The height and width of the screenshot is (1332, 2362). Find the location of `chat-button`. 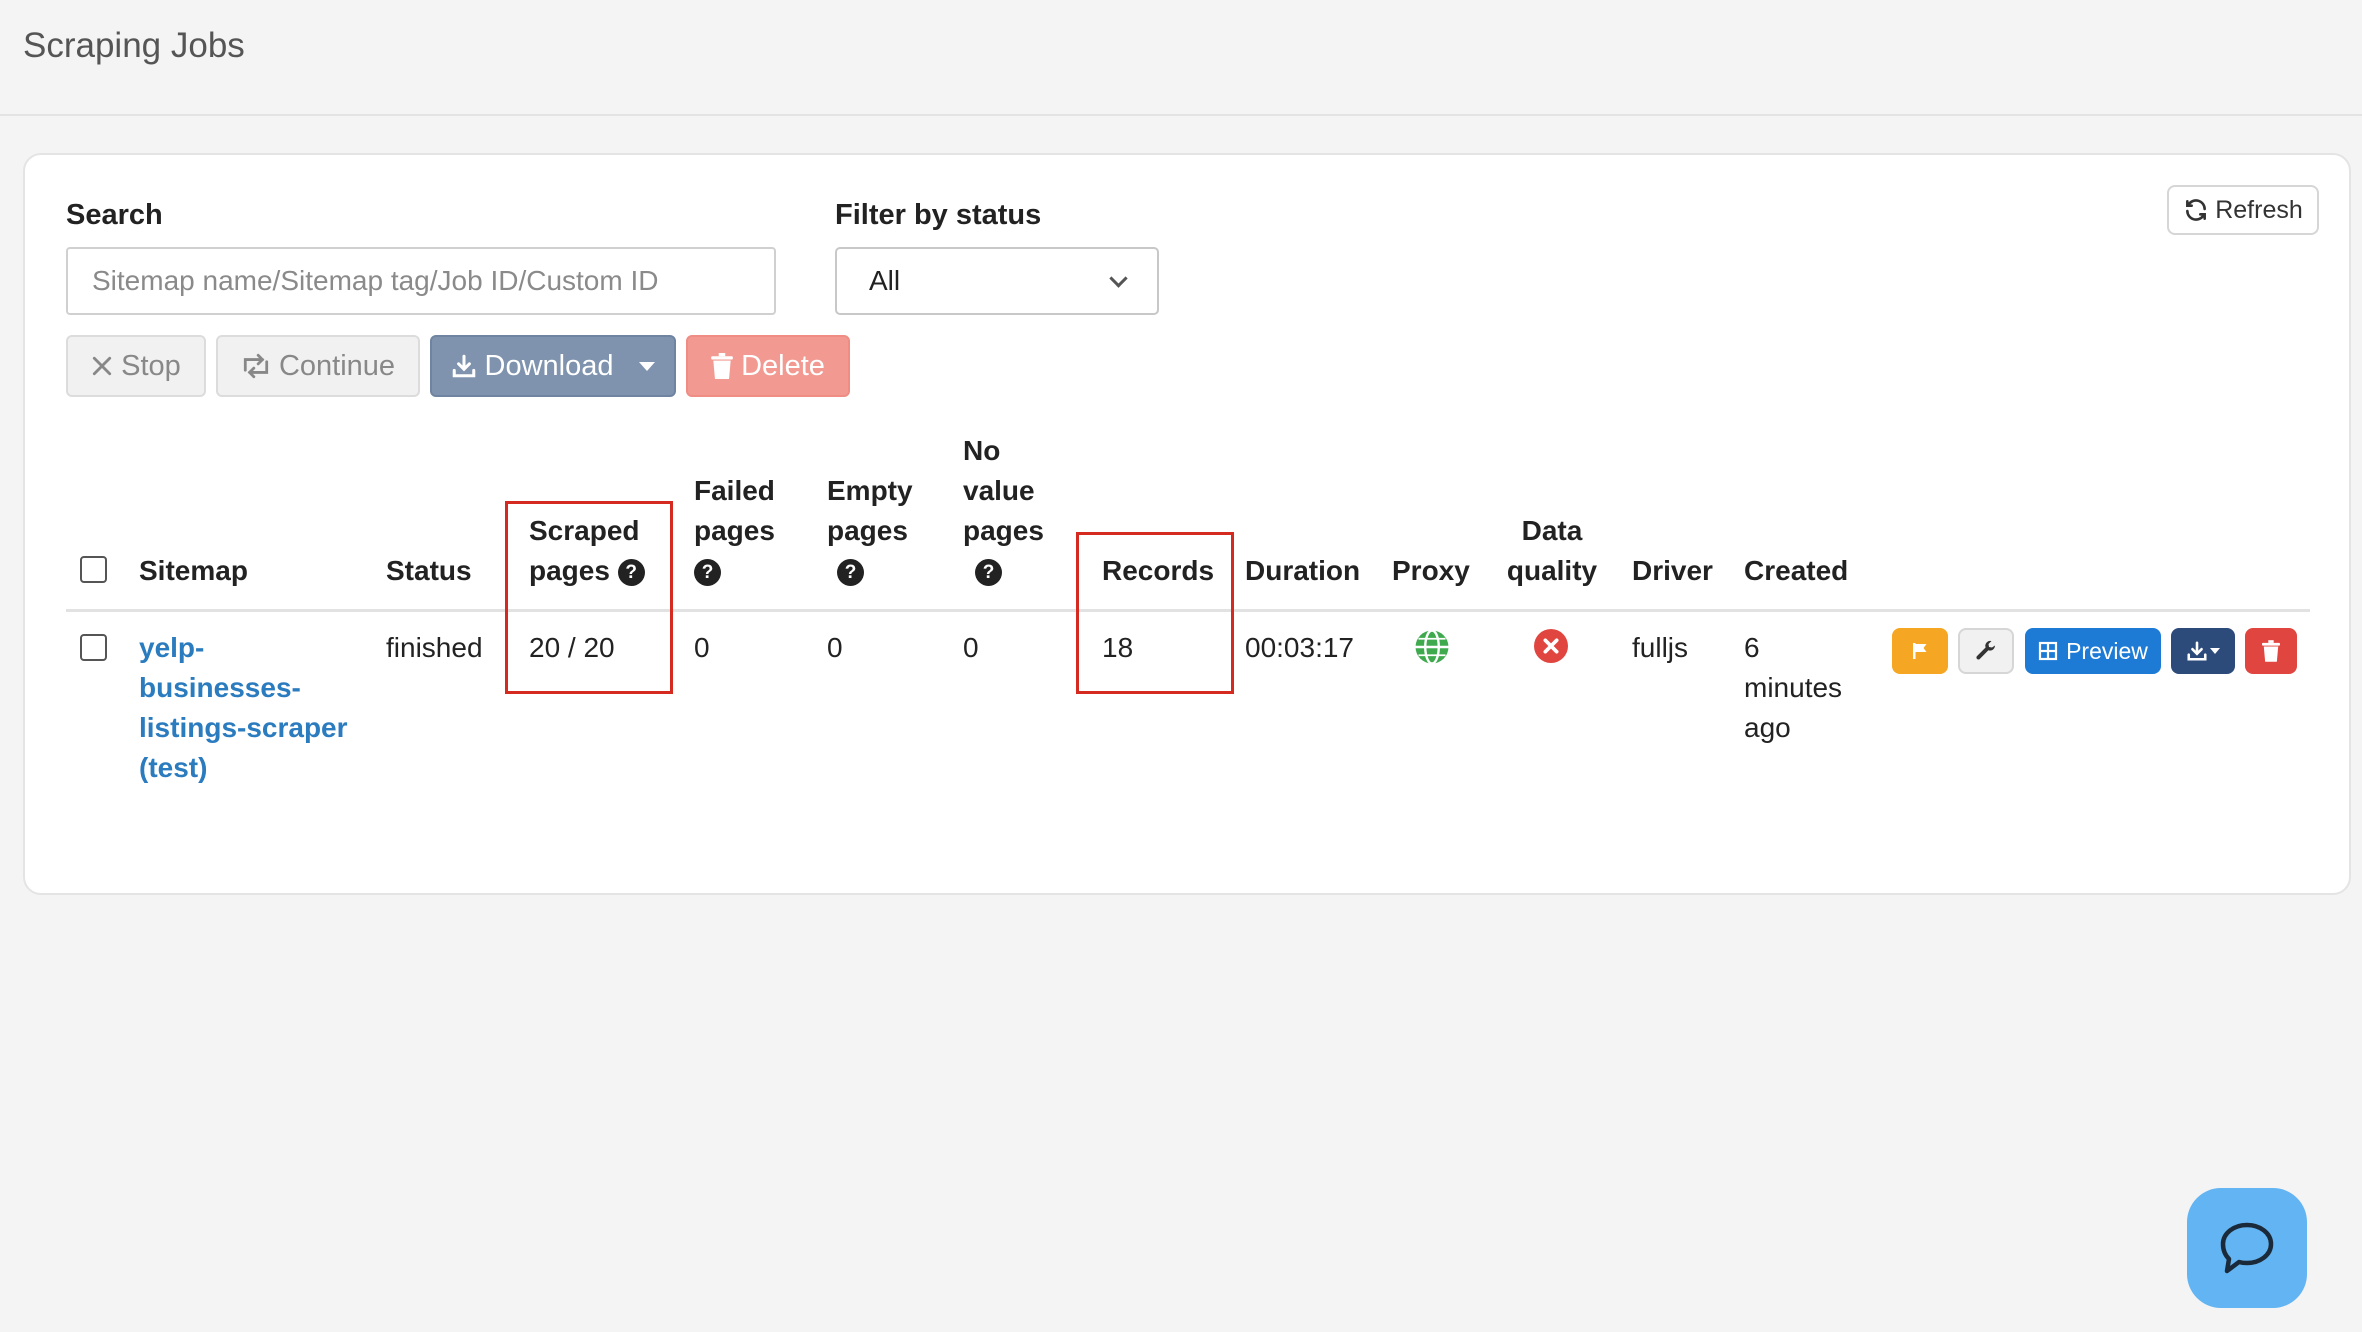

chat-button is located at coordinates (2247, 1248).